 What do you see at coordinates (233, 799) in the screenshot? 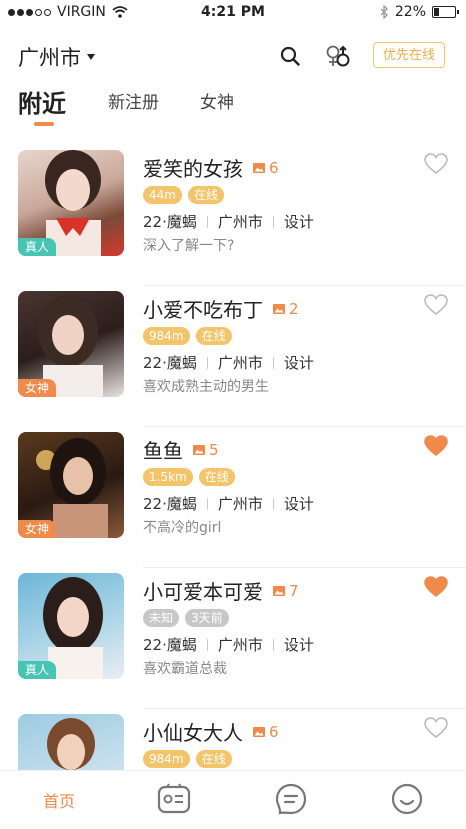
I see `bottom-tab-bar: 首页` at bounding box center [233, 799].